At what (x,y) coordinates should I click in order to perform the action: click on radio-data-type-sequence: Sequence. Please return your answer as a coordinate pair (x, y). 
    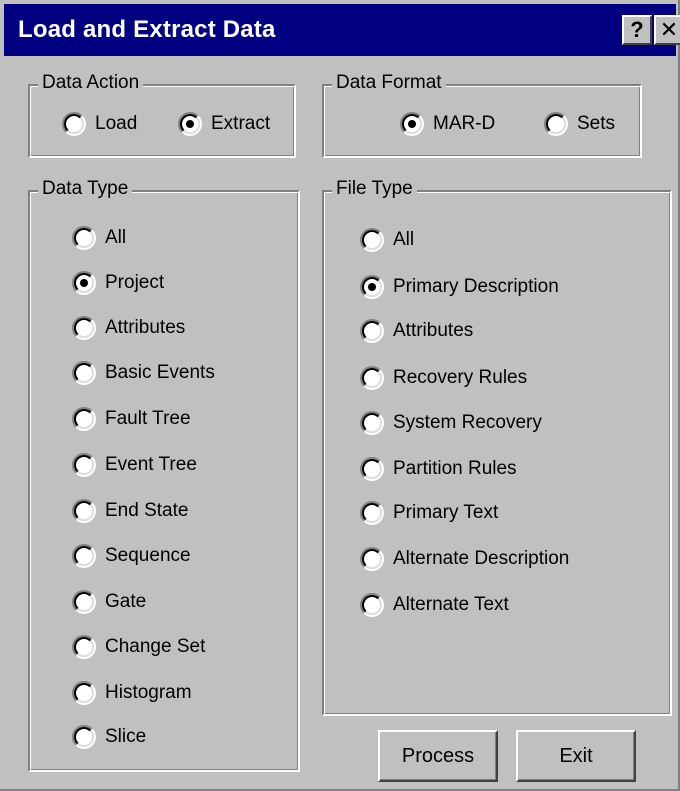
    Looking at the image, I should click on (131, 556).